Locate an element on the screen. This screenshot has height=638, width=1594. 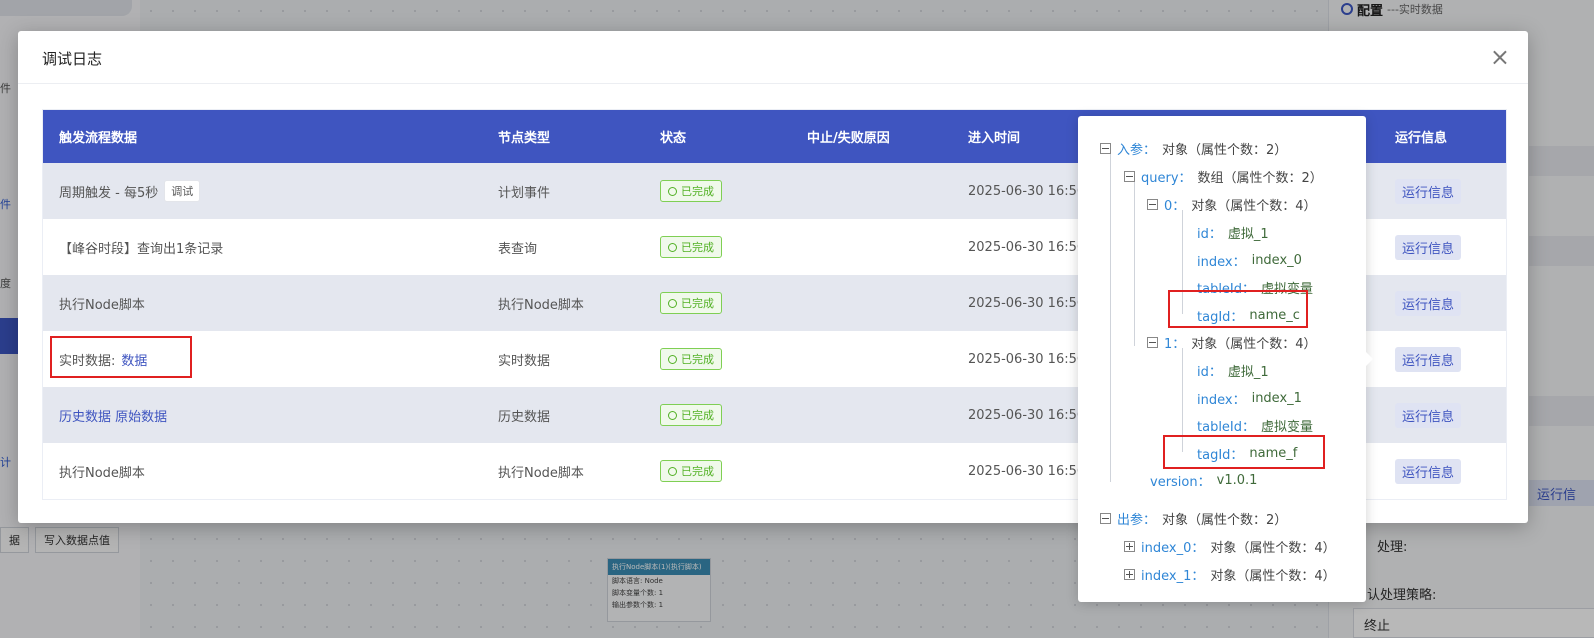
tree-node-item1: 1： 对象（属性个数：4） is located at coordinates (1232, 342).